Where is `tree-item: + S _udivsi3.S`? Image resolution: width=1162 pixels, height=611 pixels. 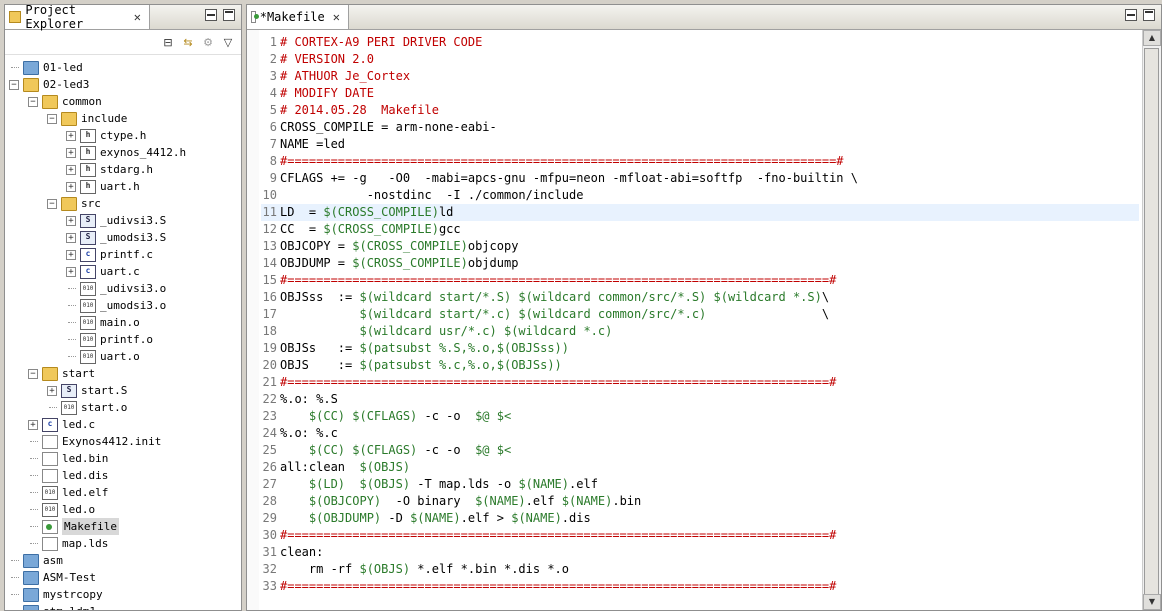 tree-item: + S _udivsi3.S is located at coordinates (123, 220).